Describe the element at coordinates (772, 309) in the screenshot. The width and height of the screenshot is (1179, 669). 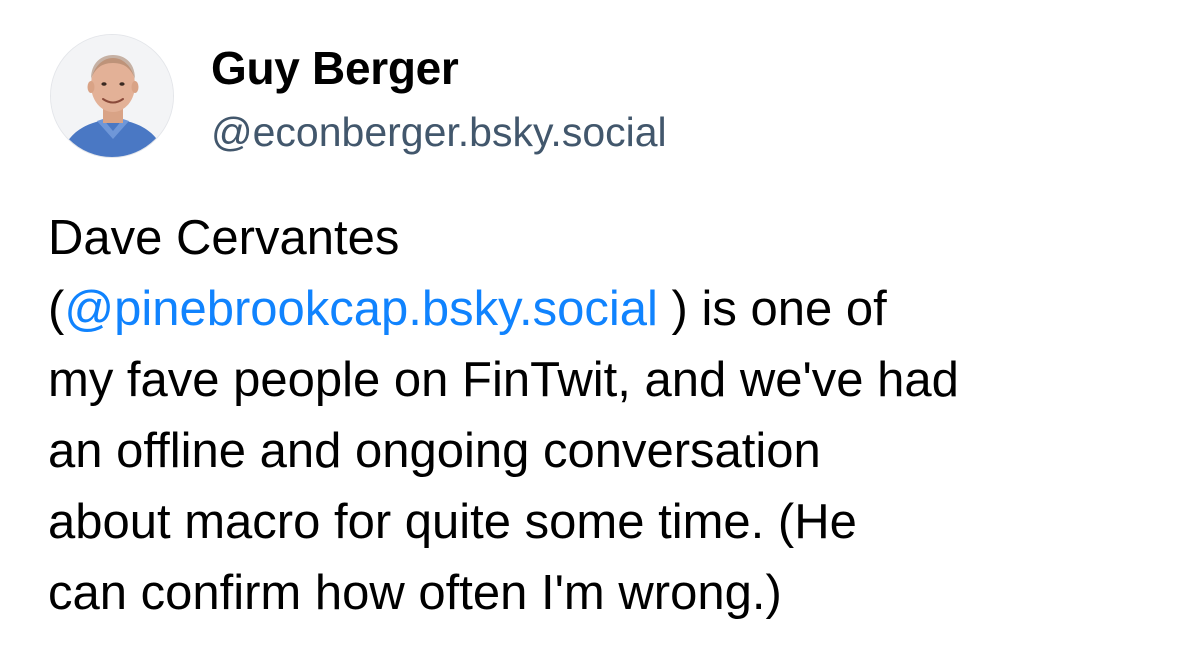
I see `post-text-fragment: ) is one of` at that location.